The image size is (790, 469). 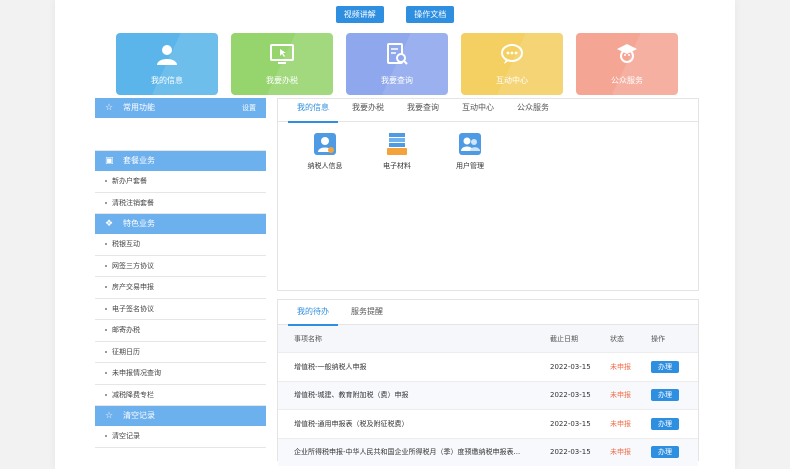 I want to click on sidebar-item-label: 减税降费专栏, so click(x=133, y=394).